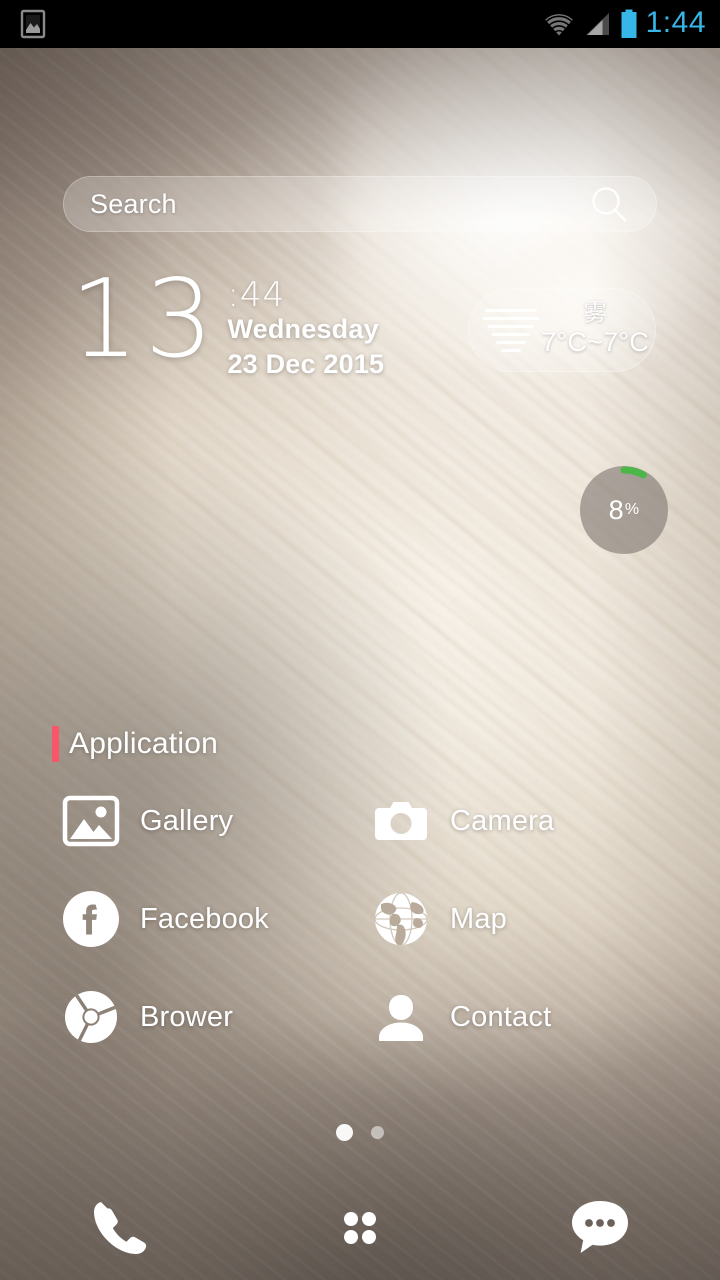  I want to click on page-indicator, so click(360, 1132).